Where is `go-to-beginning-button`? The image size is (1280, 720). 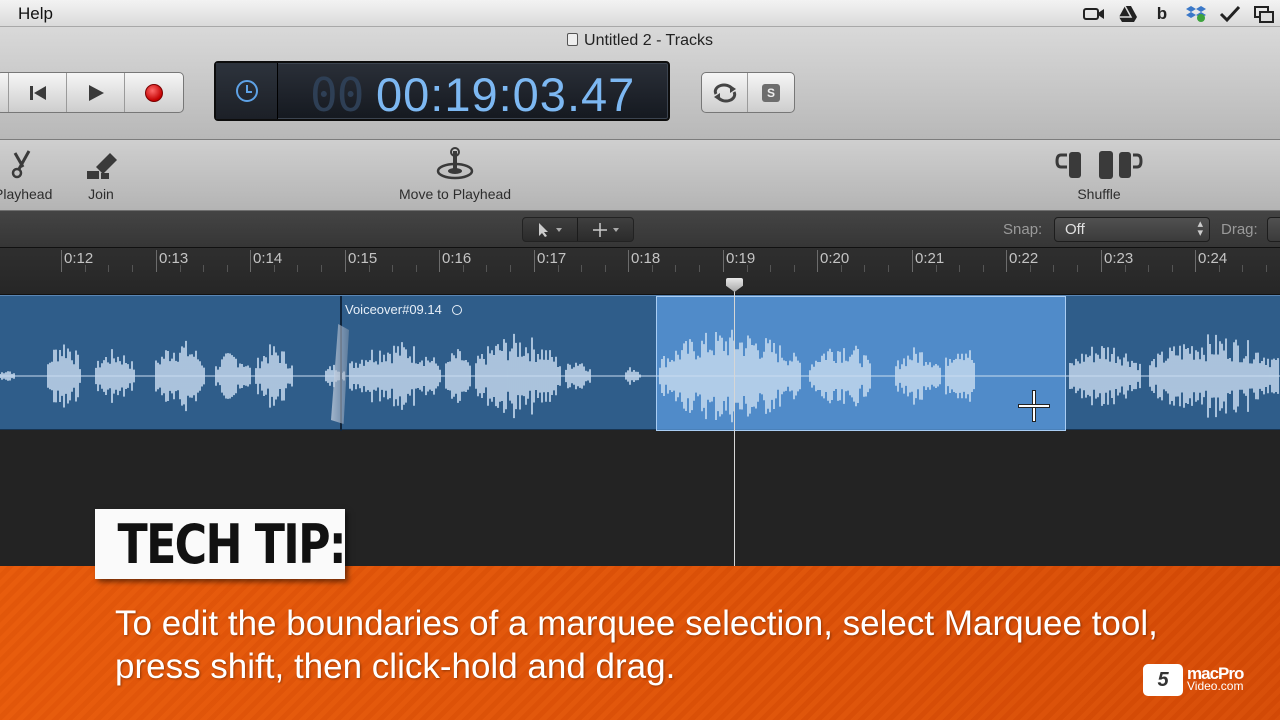
go-to-beginning-button is located at coordinates (38, 92).